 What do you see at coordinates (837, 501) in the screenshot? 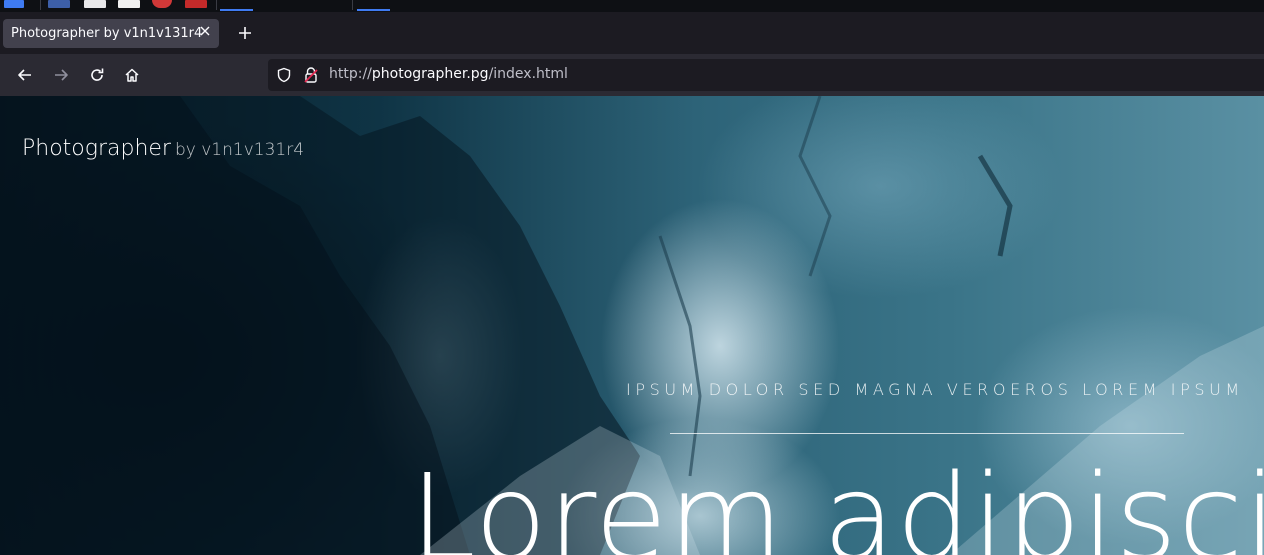
I see `hero-title: Lorem adipisci` at bounding box center [837, 501].